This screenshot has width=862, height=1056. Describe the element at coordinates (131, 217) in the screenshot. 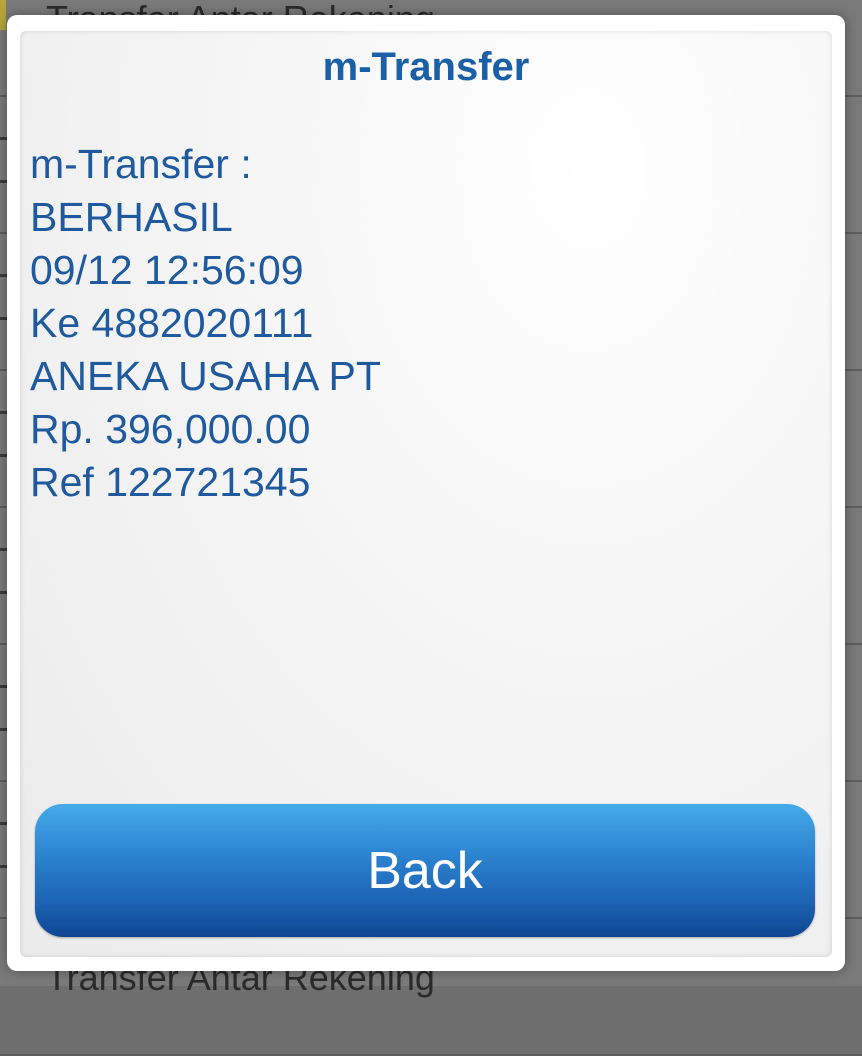

I see `message-line-status: BERHASIL` at that location.